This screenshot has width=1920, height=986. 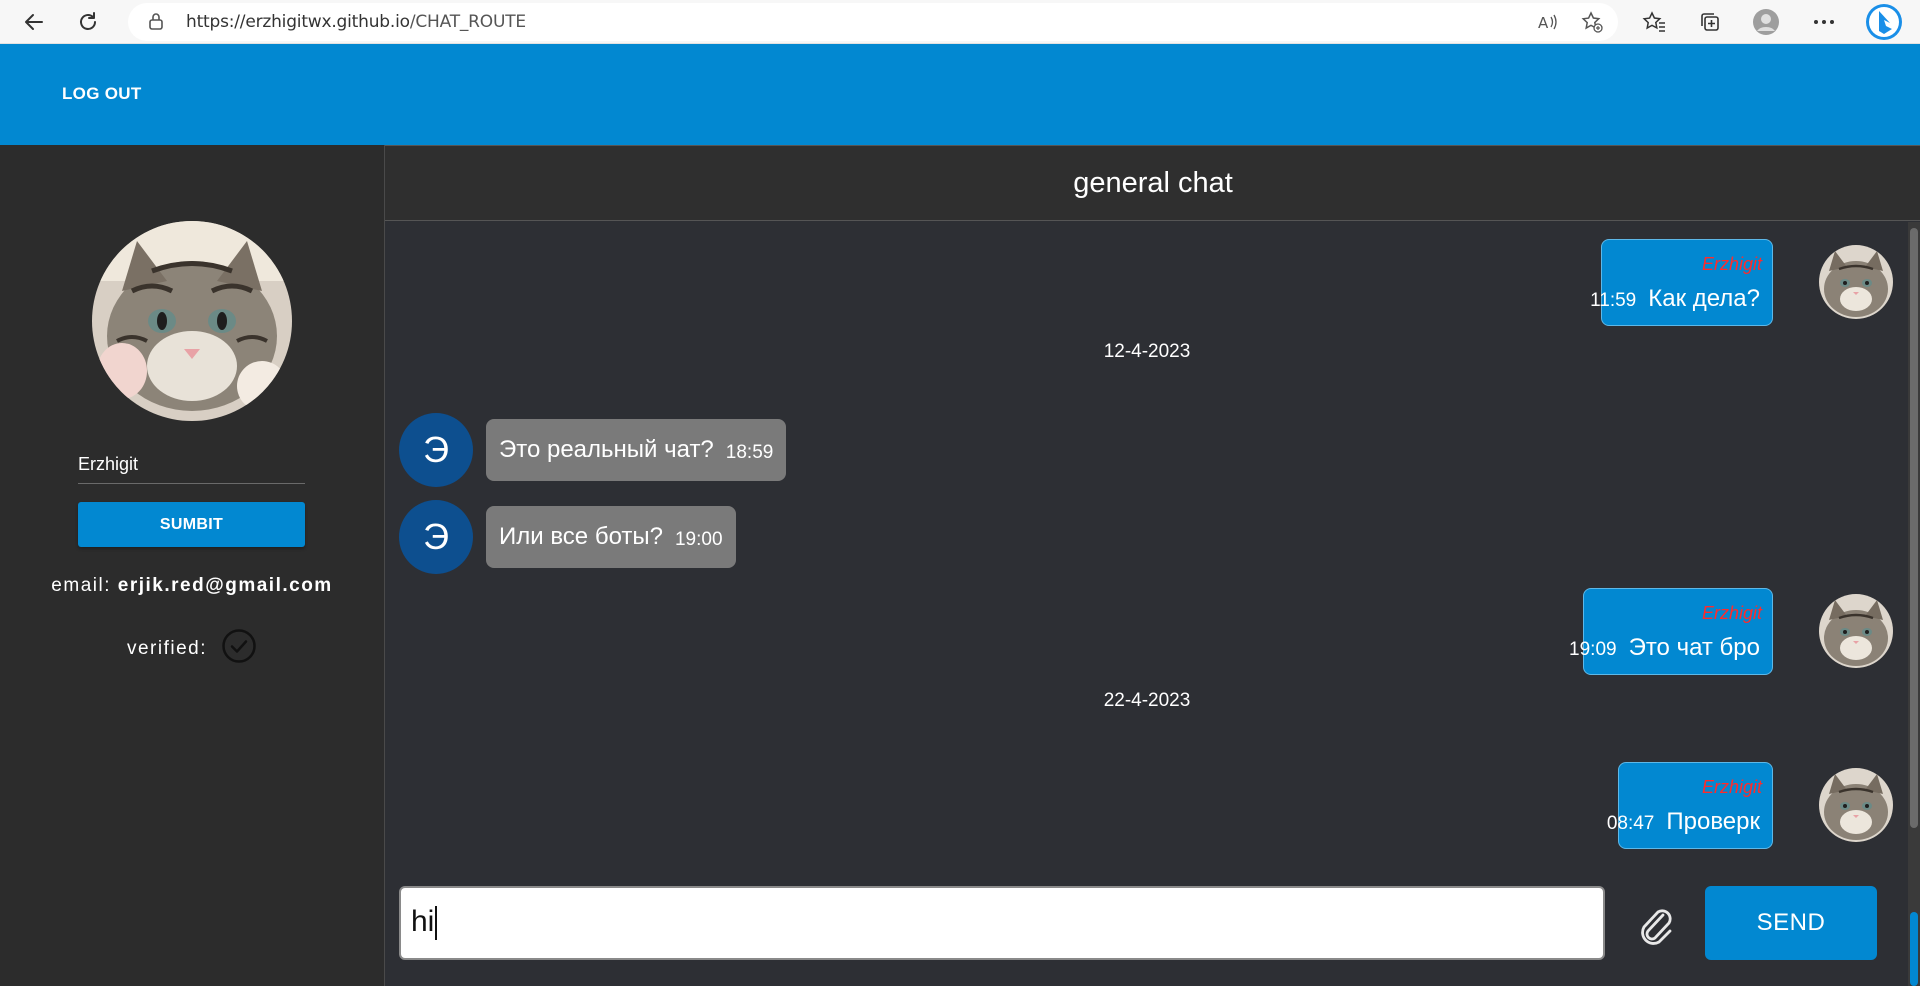 I want to click on verified-row: verified:, so click(x=192, y=649).